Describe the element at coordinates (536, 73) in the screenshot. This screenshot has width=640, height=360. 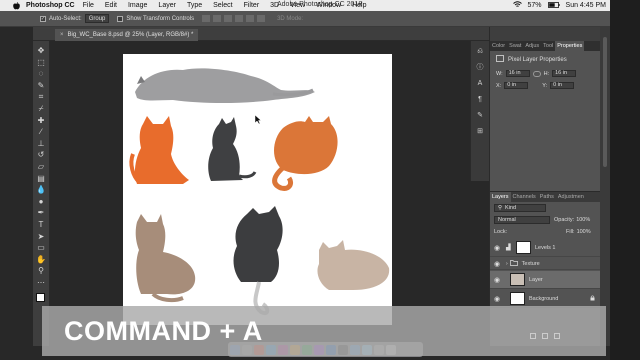
I see `link-icon` at that location.